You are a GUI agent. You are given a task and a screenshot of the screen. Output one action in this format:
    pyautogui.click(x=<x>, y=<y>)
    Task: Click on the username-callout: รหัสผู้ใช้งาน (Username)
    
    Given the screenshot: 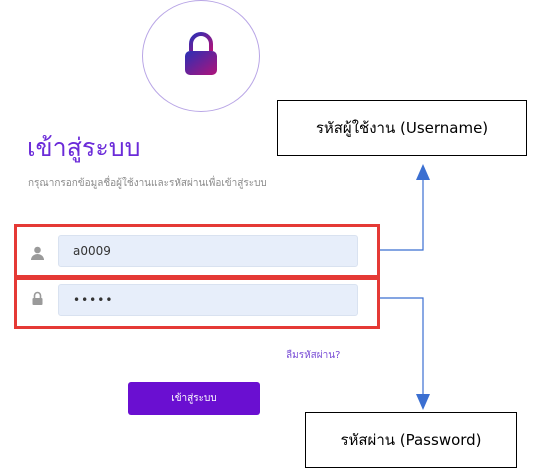 What is the action you would take?
    pyautogui.click(x=402, y=128)
    